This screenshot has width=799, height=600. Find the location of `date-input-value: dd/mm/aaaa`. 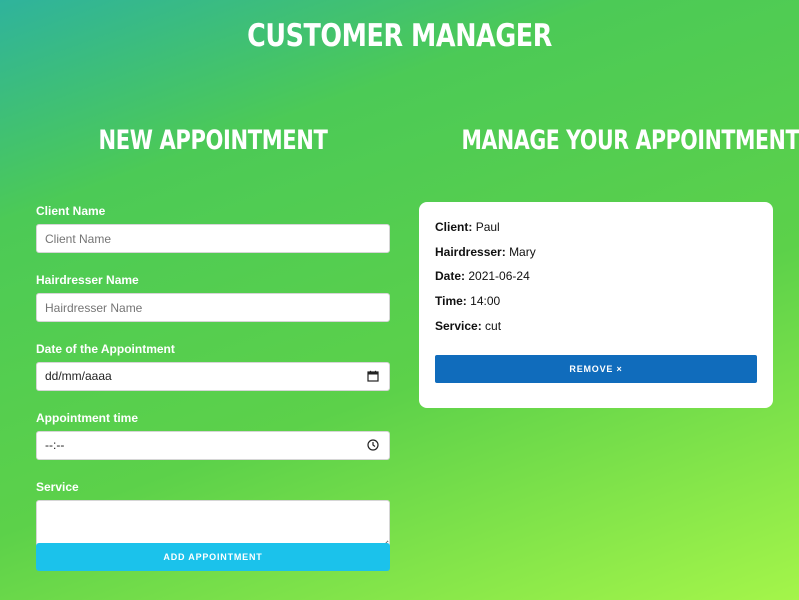

date-input-value: dd/mm/aaaa is located at coordinates (78, 376).